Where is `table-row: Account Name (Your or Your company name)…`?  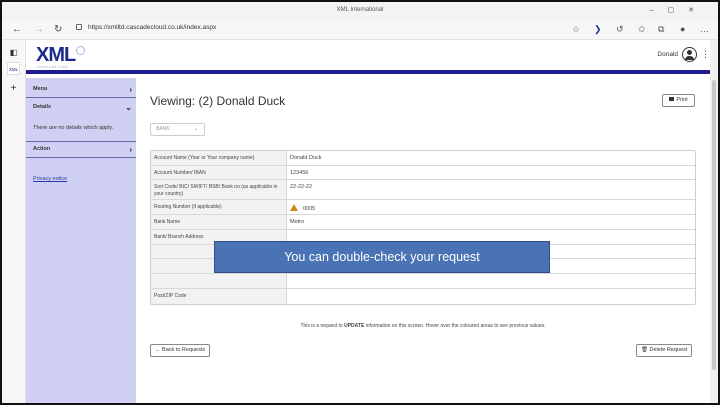
table-row: Account Name (Your or Your company name)… is located at coordinates (423, 158).